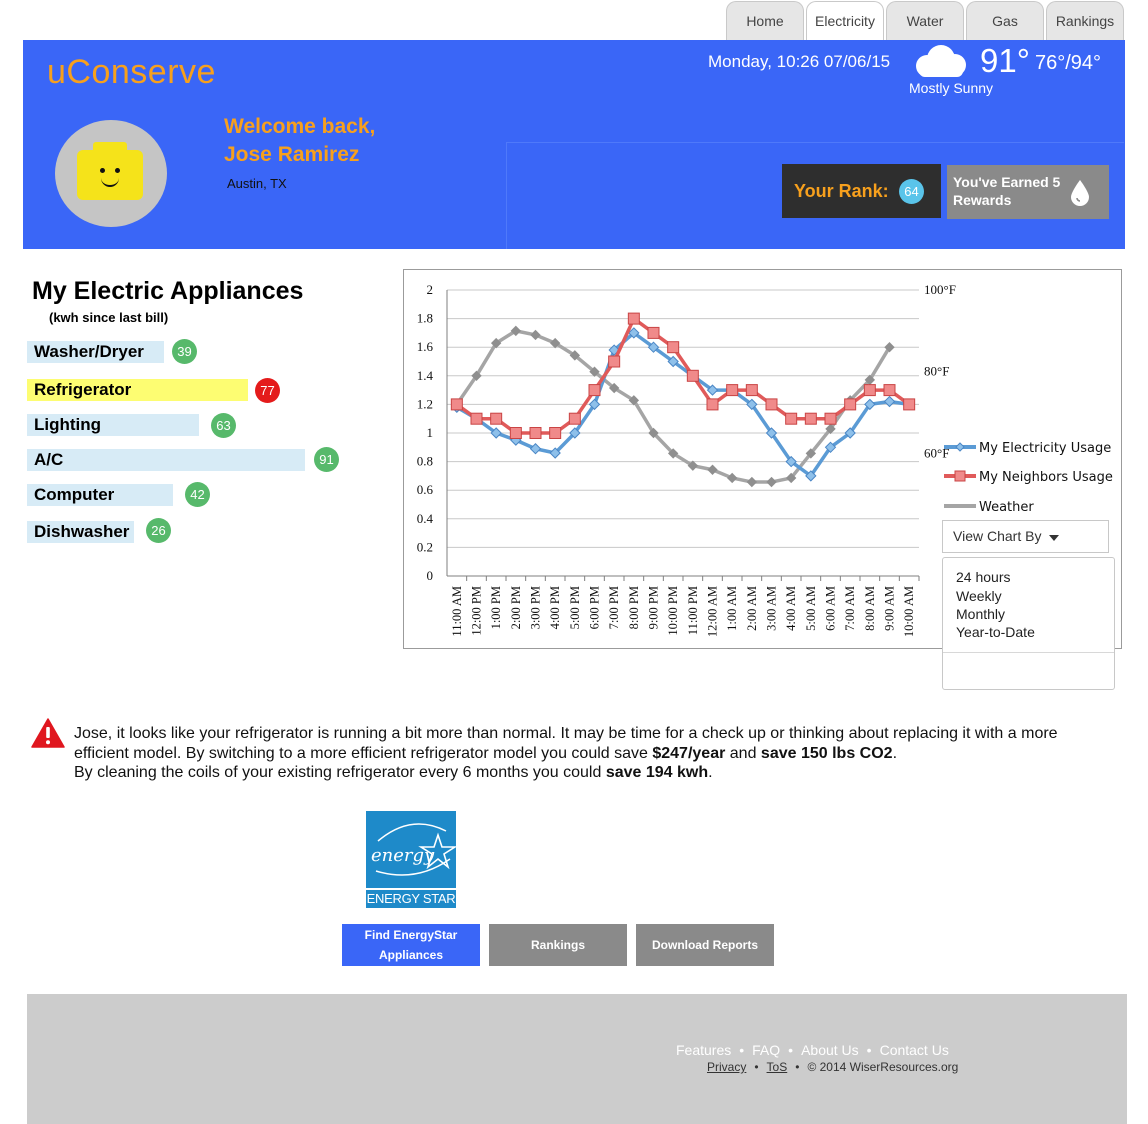 This screenshot has height=1124, width=1148. What do you see at coordinates (425, 518) in the screenshot?
I see `y-tick-label: 0.4` at bounding box center [425, 518].